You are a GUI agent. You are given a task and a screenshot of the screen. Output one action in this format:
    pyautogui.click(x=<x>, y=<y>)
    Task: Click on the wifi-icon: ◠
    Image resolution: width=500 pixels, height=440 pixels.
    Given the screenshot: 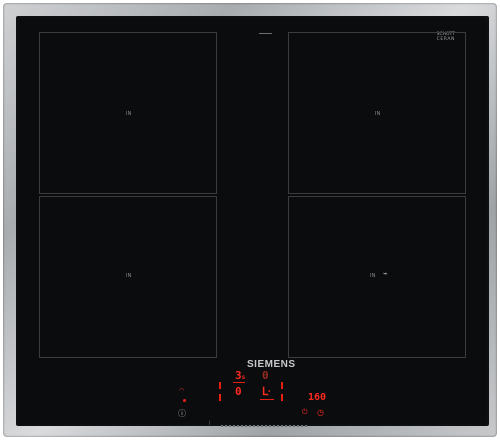 What is the action you would take?
    pyautogui.click(x=181, y=390)
    